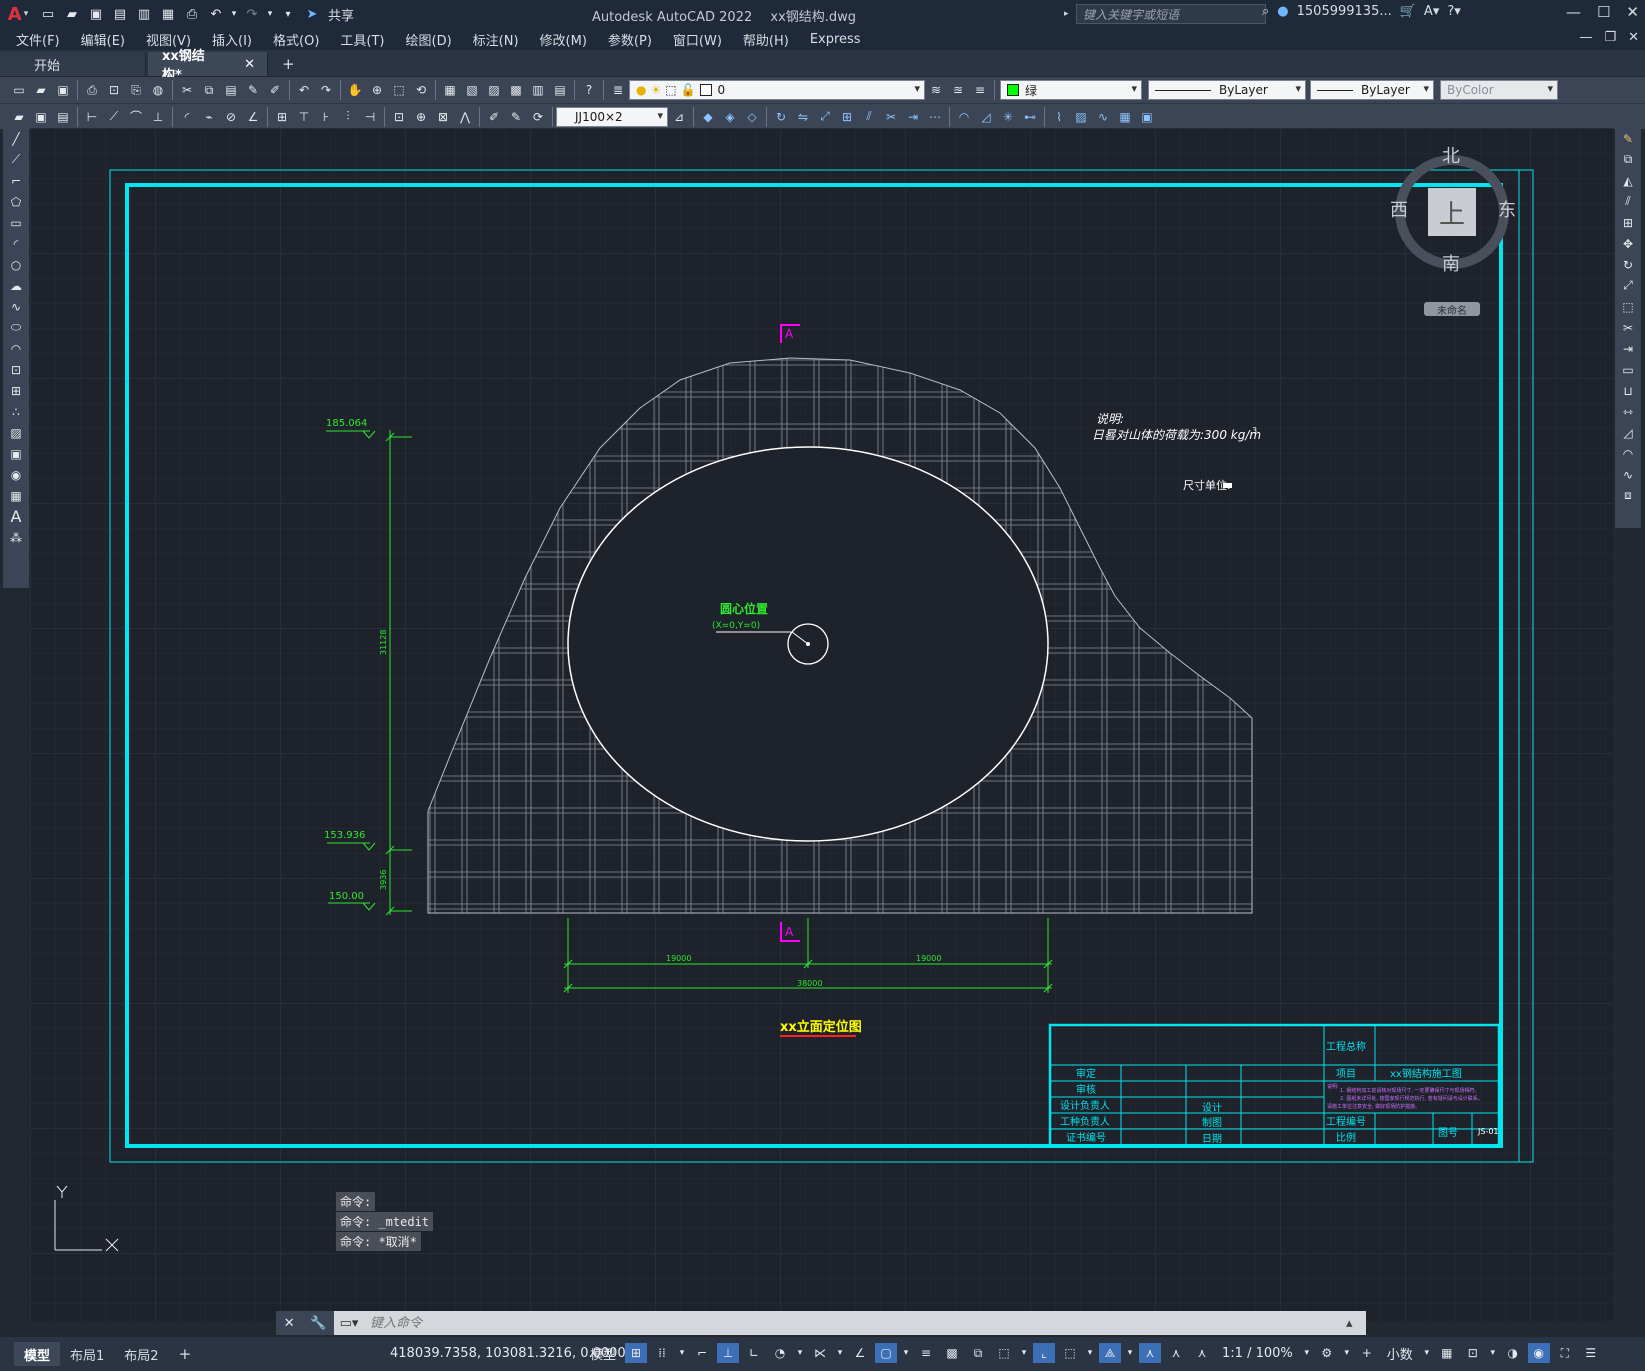 The height and width of the screenshot is (1371, 1645). I want to click on layer-properties-icon: ≣, so click(618, 90).